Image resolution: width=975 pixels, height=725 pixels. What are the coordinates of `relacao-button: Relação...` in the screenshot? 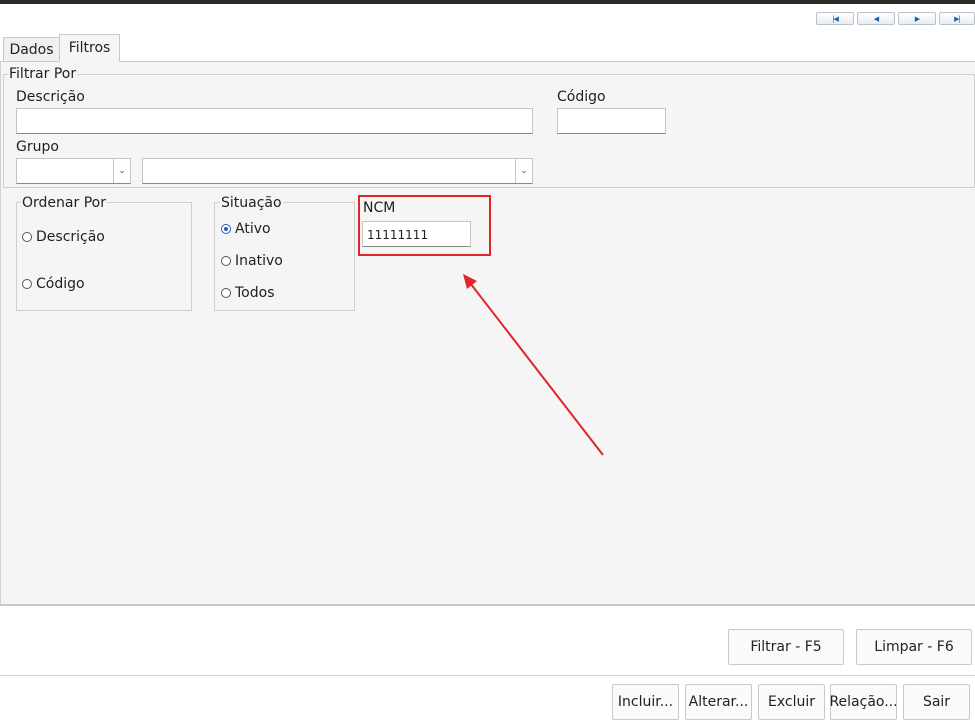 It's located at (863, 702).